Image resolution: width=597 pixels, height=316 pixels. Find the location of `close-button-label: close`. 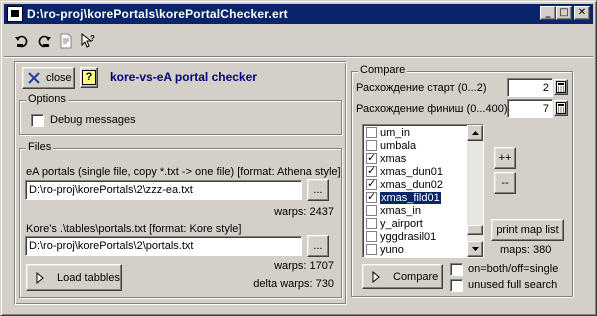

close-button-label: close is located at coordinates (59, 78).